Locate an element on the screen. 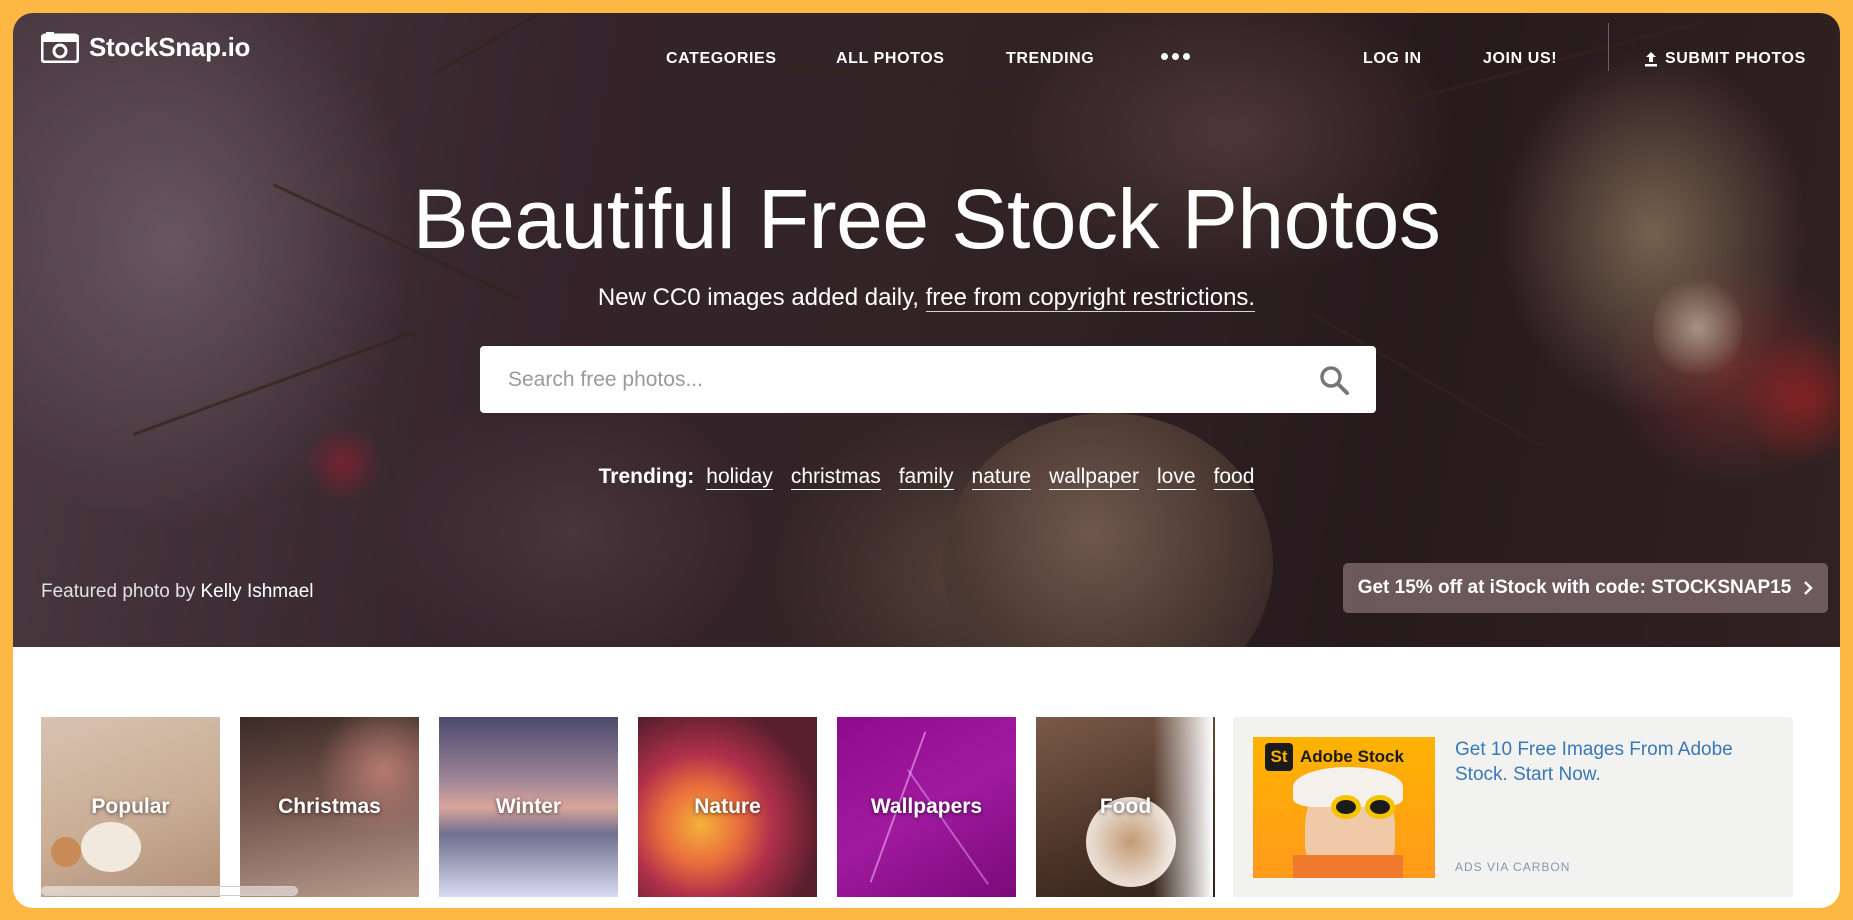 The width and height of the screenshot is (1853, 920). logo: StockSnap.io is located at coordinates (145, 47).